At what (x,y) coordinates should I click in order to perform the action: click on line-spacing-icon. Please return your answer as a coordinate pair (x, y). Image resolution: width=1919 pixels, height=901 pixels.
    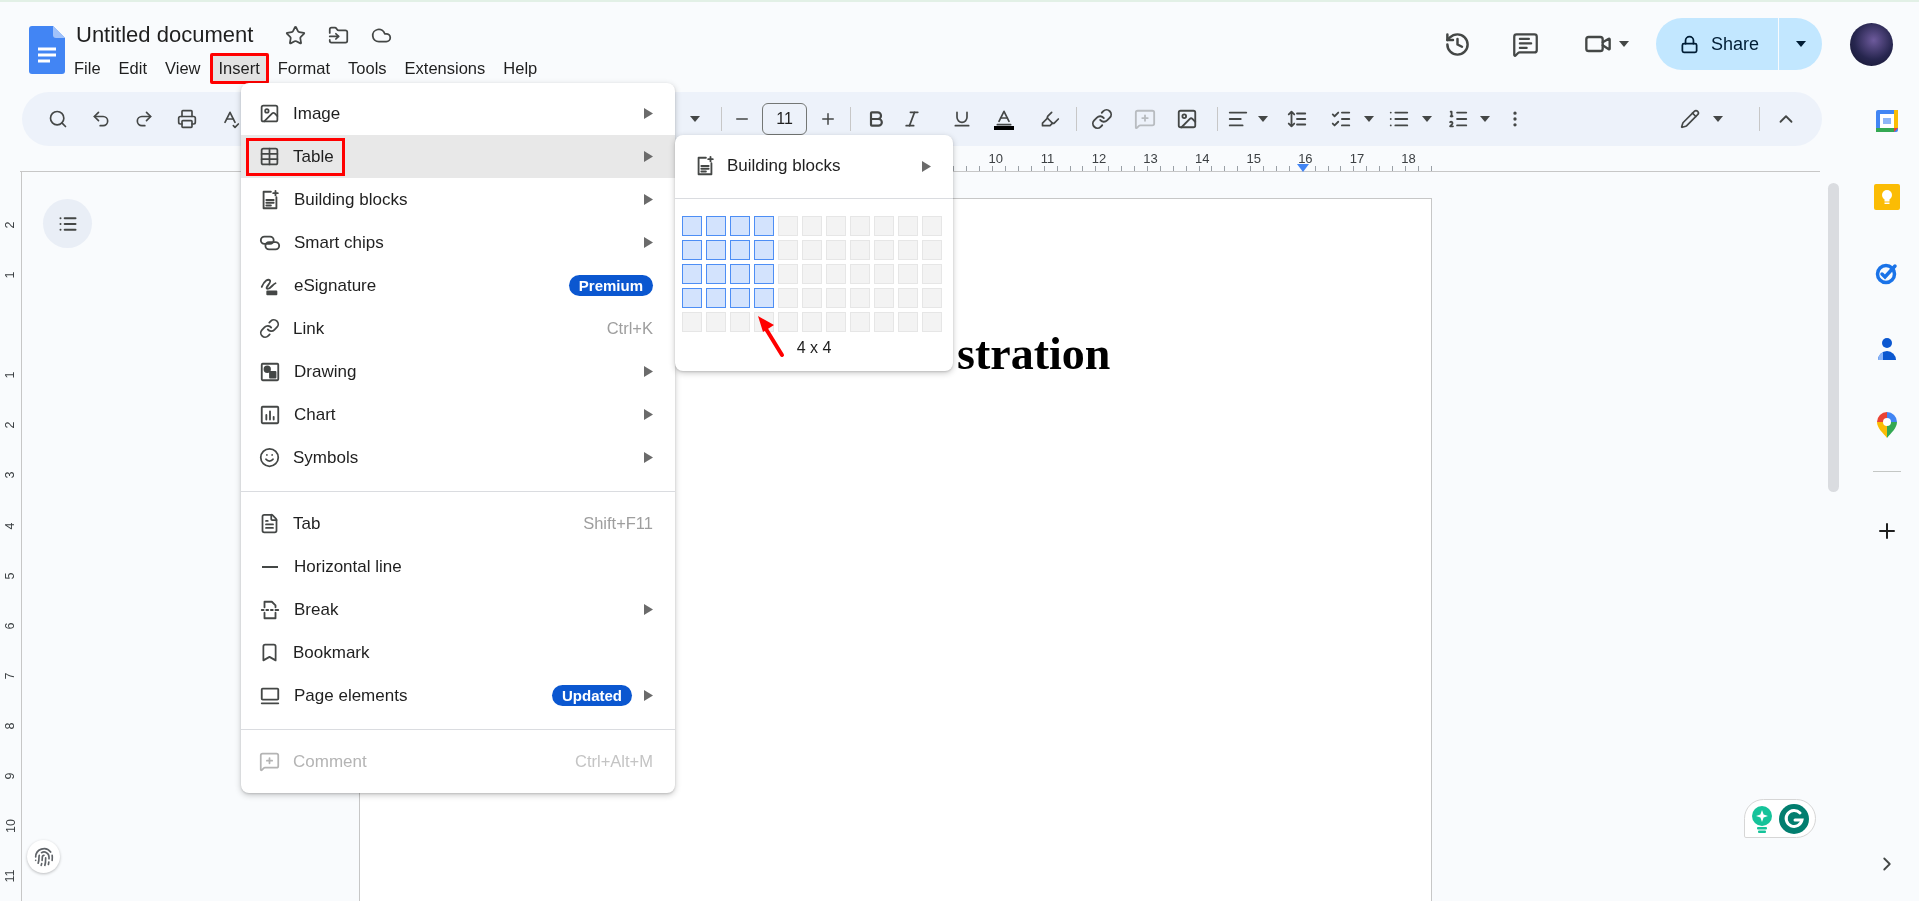
    Looking at the image, I should click on (1297, 119).